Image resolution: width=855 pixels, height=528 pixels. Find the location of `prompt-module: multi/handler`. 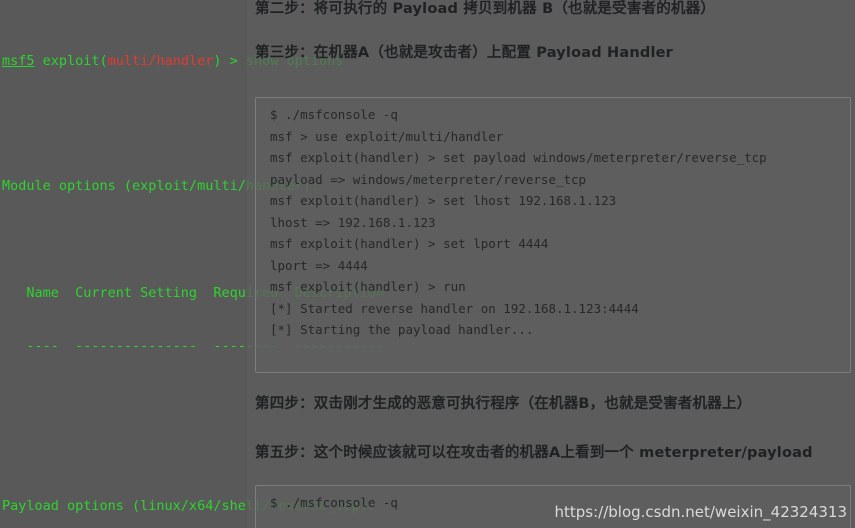

prompt-module: multi/handler is located at coordinates (160, 61).